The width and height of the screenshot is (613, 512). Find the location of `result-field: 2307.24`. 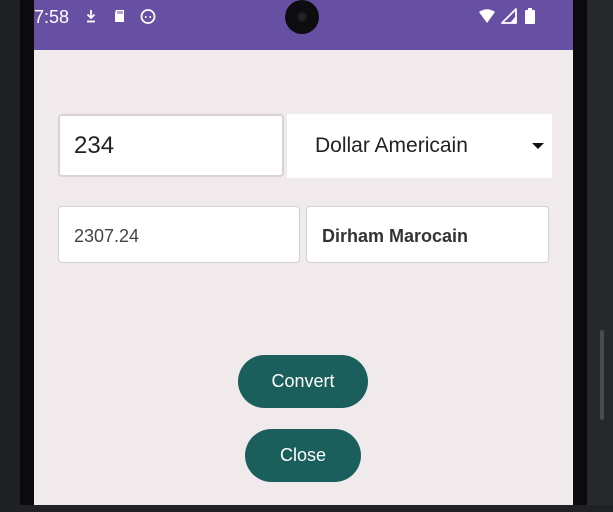

result-field: 2307.24 is located at coordinates (179, 234).